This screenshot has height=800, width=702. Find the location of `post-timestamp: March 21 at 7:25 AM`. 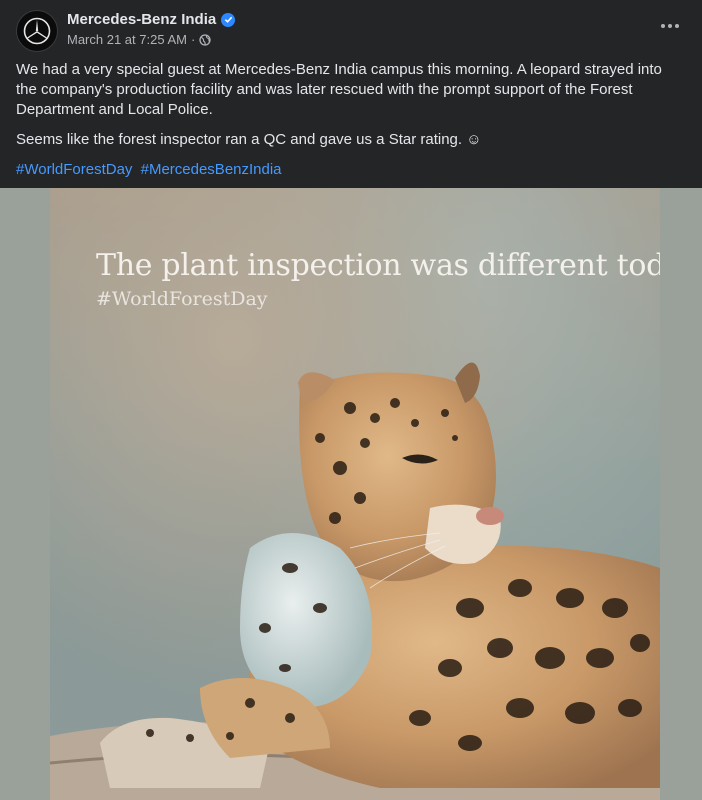

post-timestamp: March 21 at 7:25 AM is located at coordinates (127, 39).